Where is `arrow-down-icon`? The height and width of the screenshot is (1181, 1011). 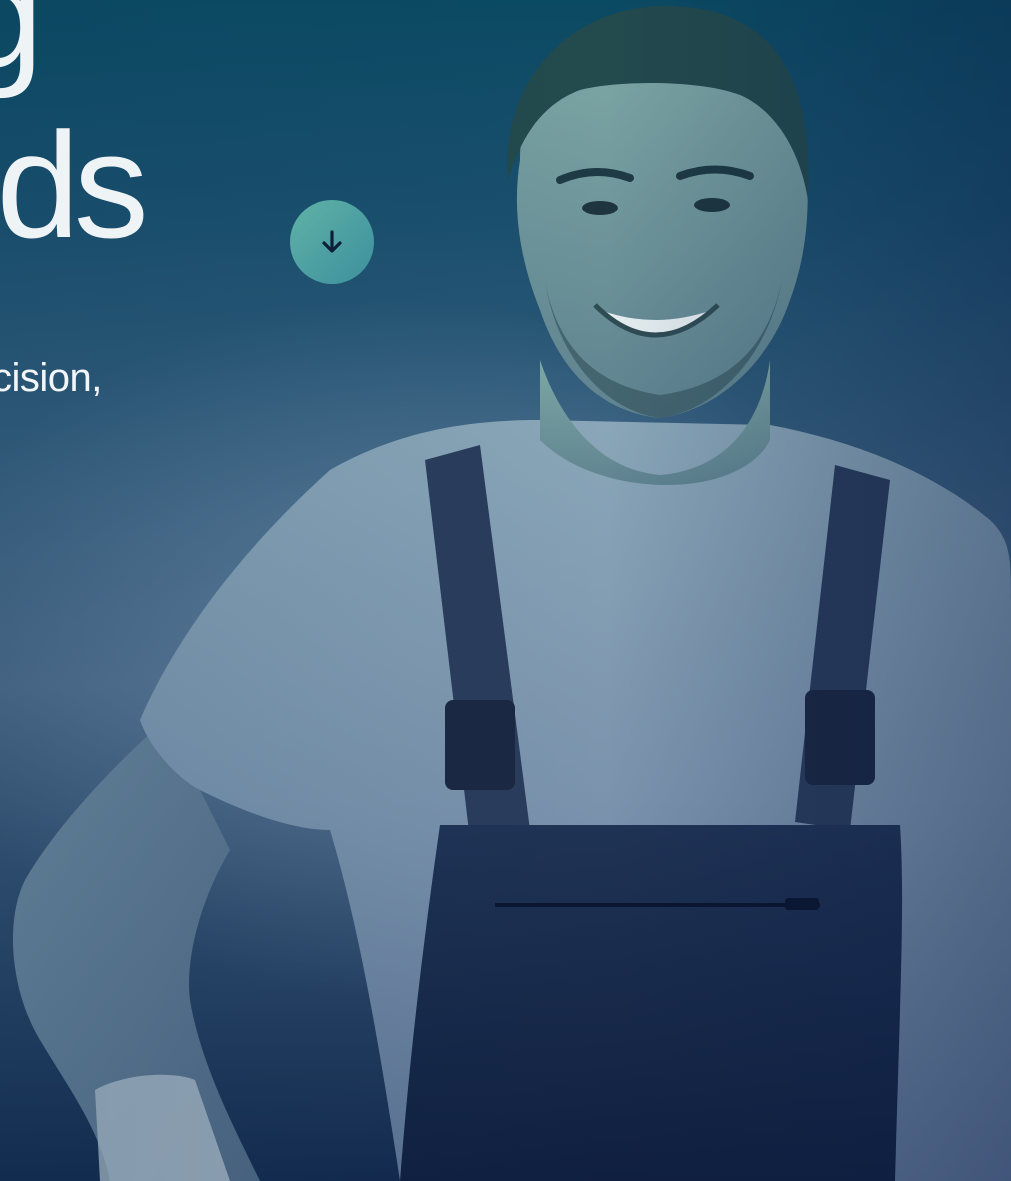
arrow-down-icon is located at coordinates (332, 241).